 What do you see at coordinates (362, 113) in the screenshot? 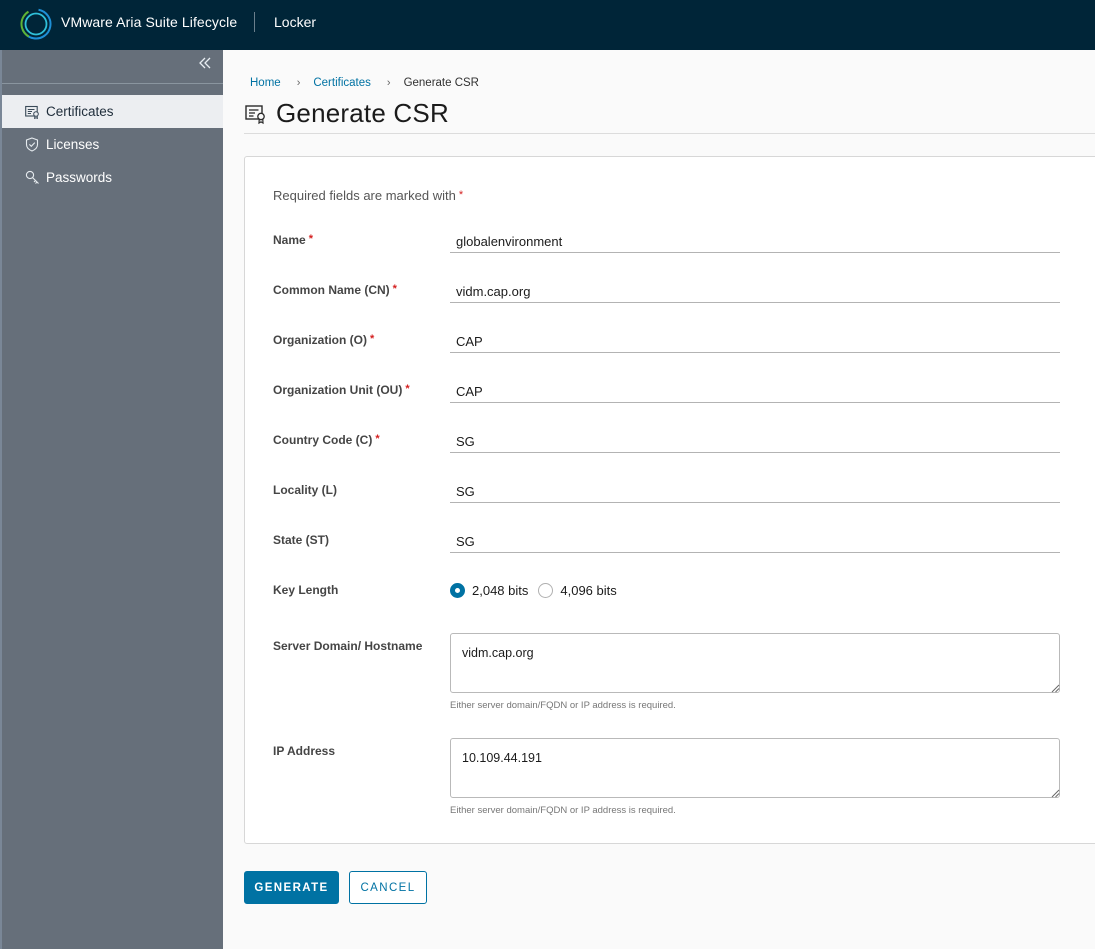
I see `page-title: Generate CSR` at bounding box center [362, 113].